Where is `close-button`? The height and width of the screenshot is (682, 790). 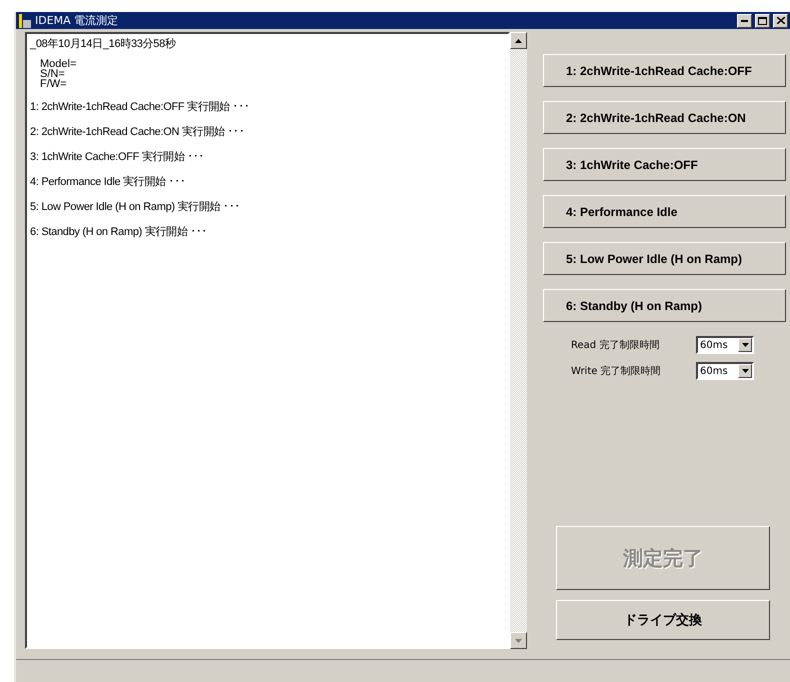
close-button is located at coordinates (780, 21).